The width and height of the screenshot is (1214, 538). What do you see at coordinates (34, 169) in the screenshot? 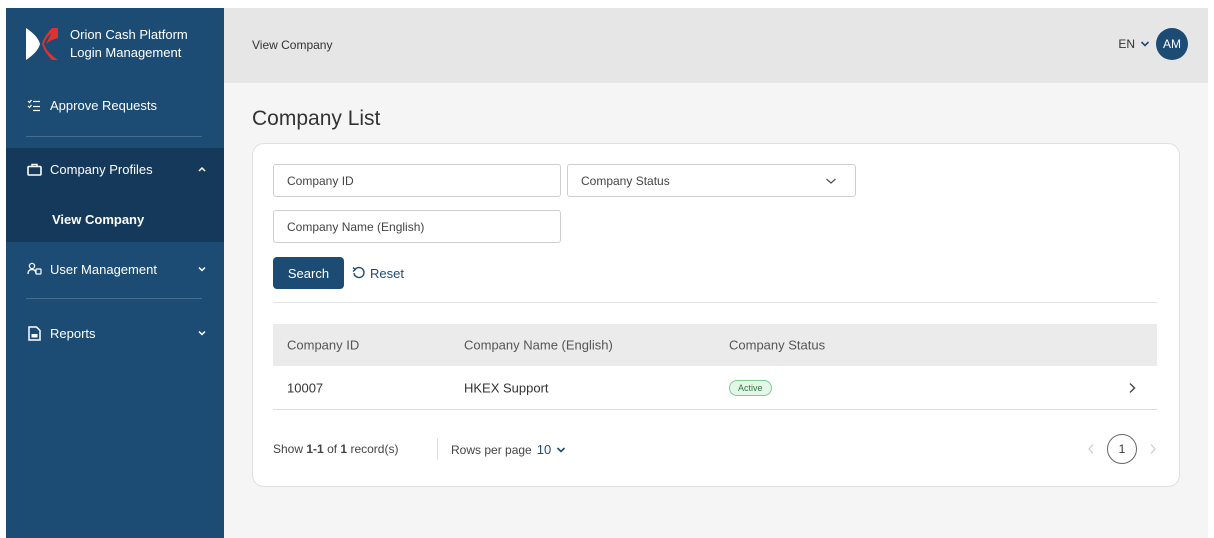
I see `briefcase-icon` at bounding box center [34, 169].